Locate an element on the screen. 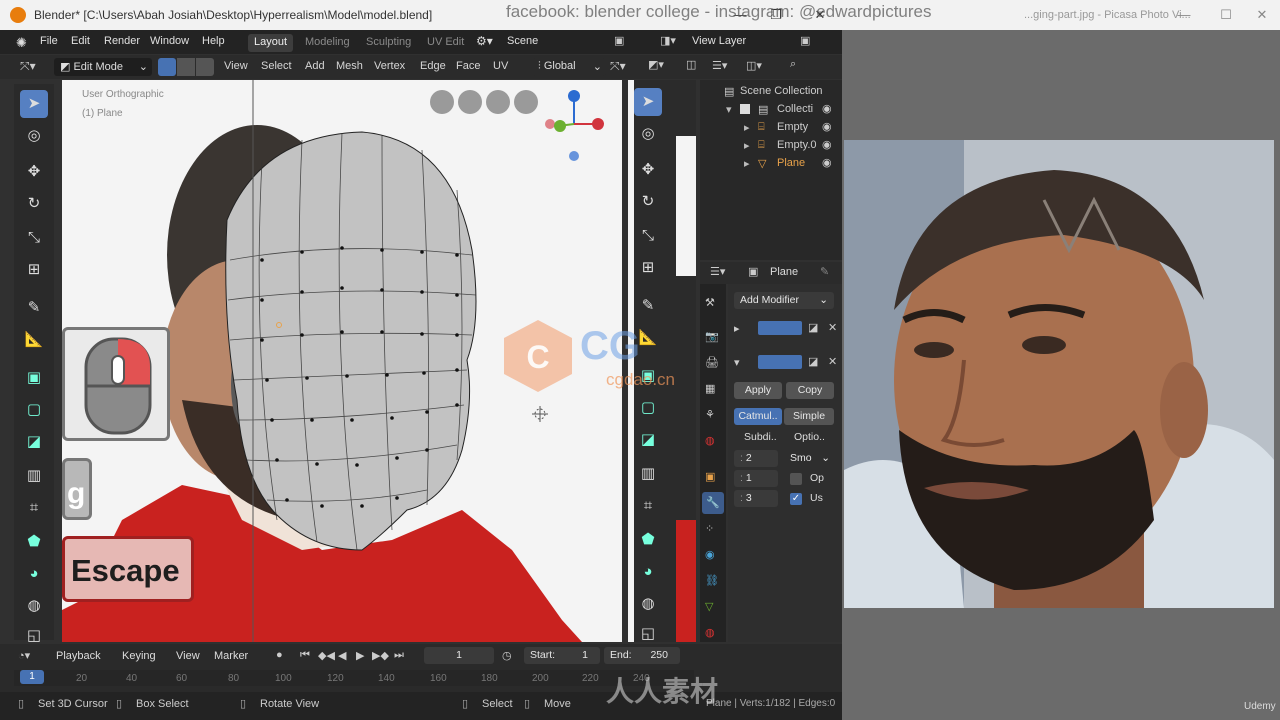  tab-uv-edit: UV Edit is located at coordinates (445, 43).